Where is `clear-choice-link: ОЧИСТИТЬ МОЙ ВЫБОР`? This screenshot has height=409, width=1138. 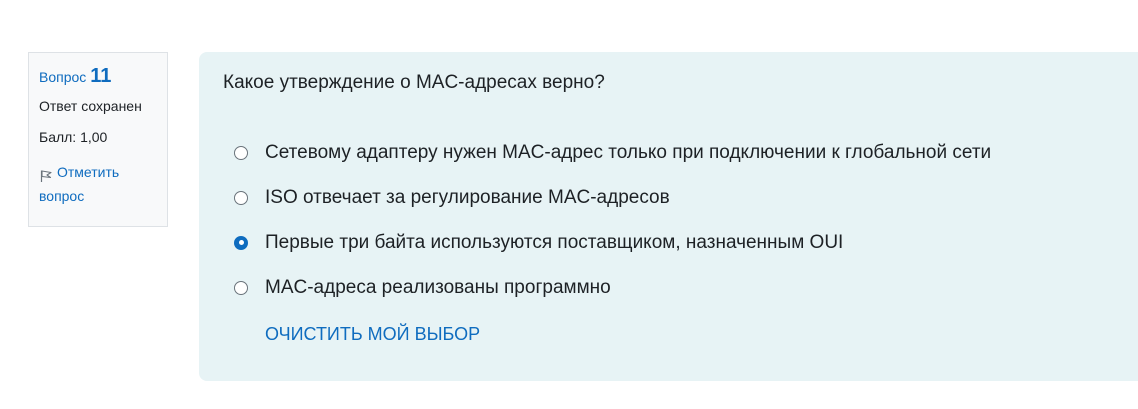
clear-choice-link: ОЧИСТИТЬ МОЙ ВЫБОР is located at coordinates (689, 334).